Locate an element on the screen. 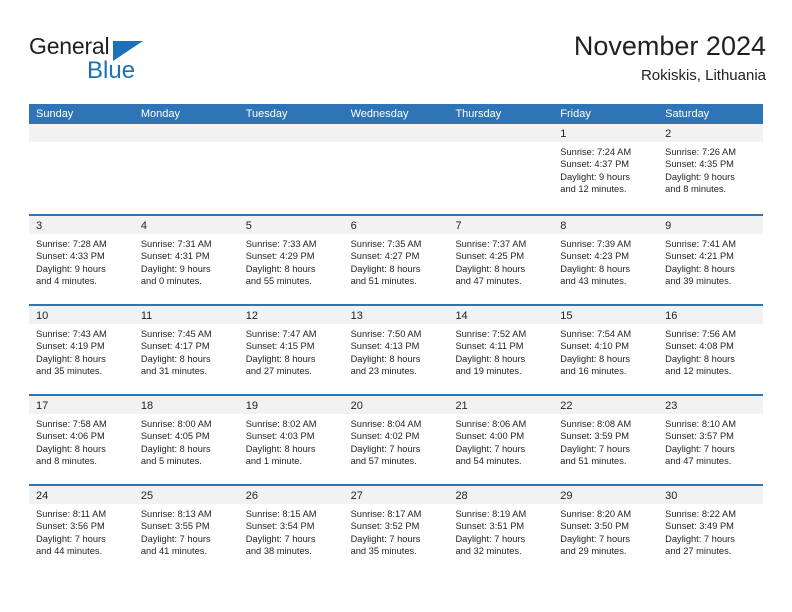 Image resolution: width=792 pixels, height=612 pixels. day-number-band: 3 is located at coordinates (81, 225).